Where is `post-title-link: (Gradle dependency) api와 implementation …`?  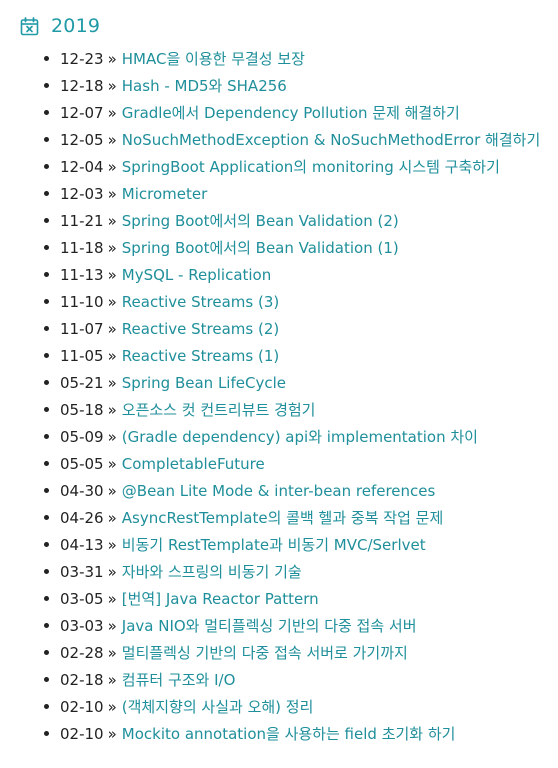 post-title-link: (Gradle dependency) api와 implementation … is located at coordinates (300, 436).